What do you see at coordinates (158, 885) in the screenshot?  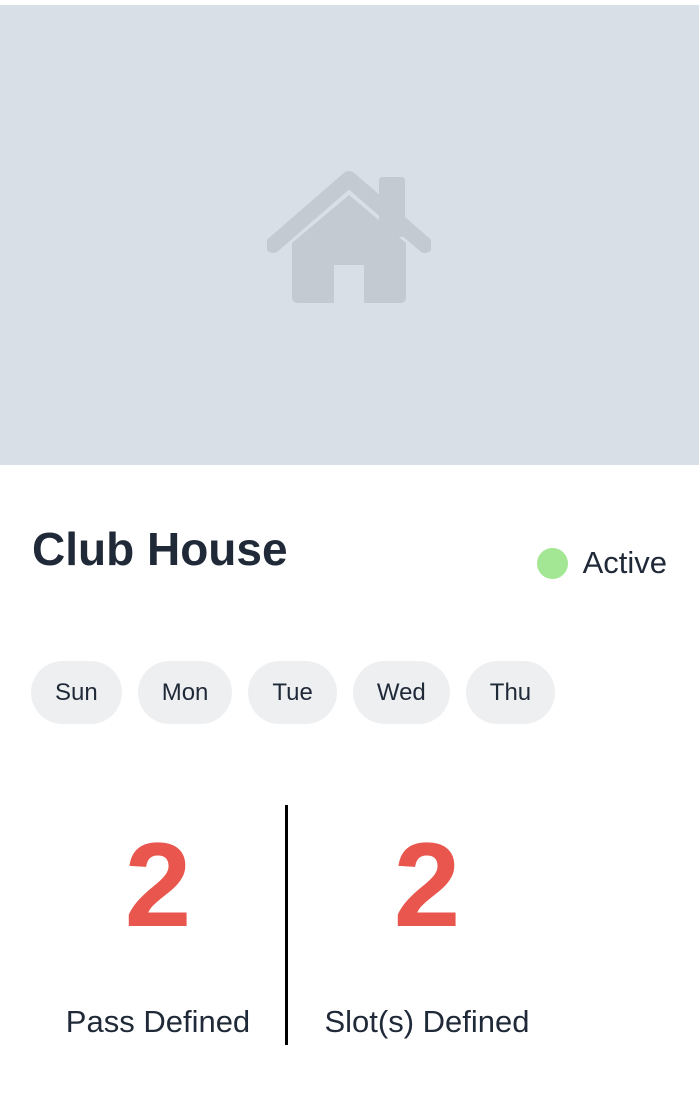 I see `pass-count: 2` at bounding box center [158, 885].